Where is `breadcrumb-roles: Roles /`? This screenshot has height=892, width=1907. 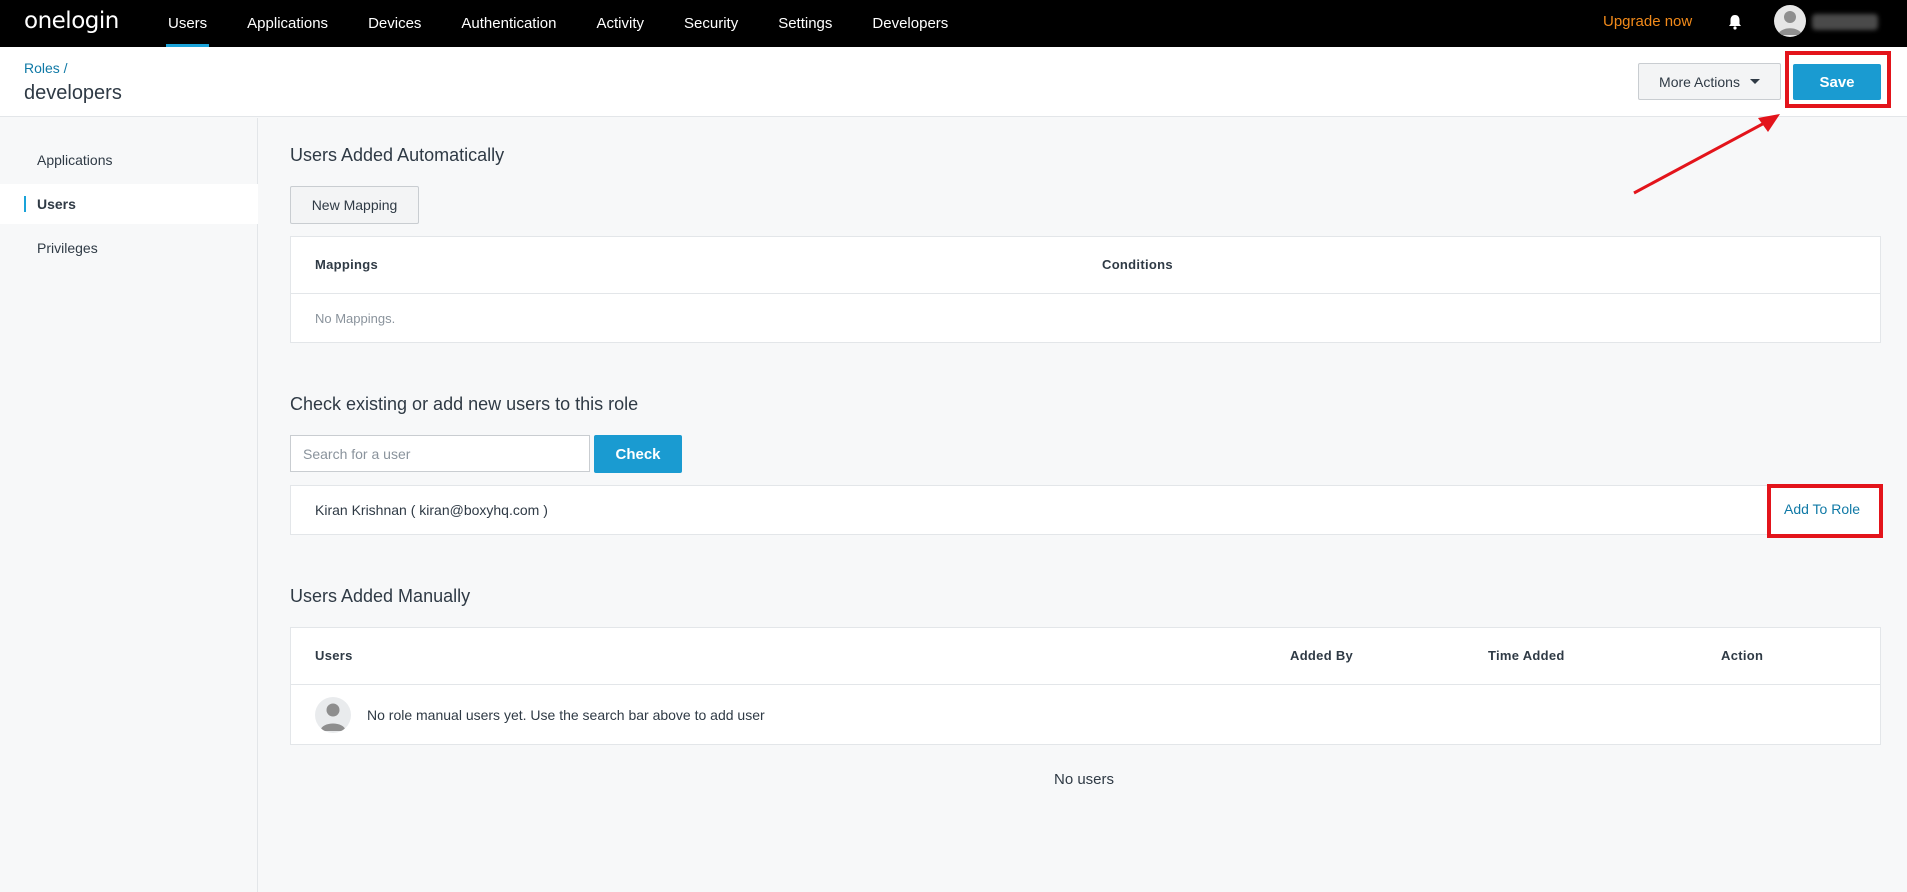
breadcrumb-roles: Roles / is located at coordinates (46, 68).